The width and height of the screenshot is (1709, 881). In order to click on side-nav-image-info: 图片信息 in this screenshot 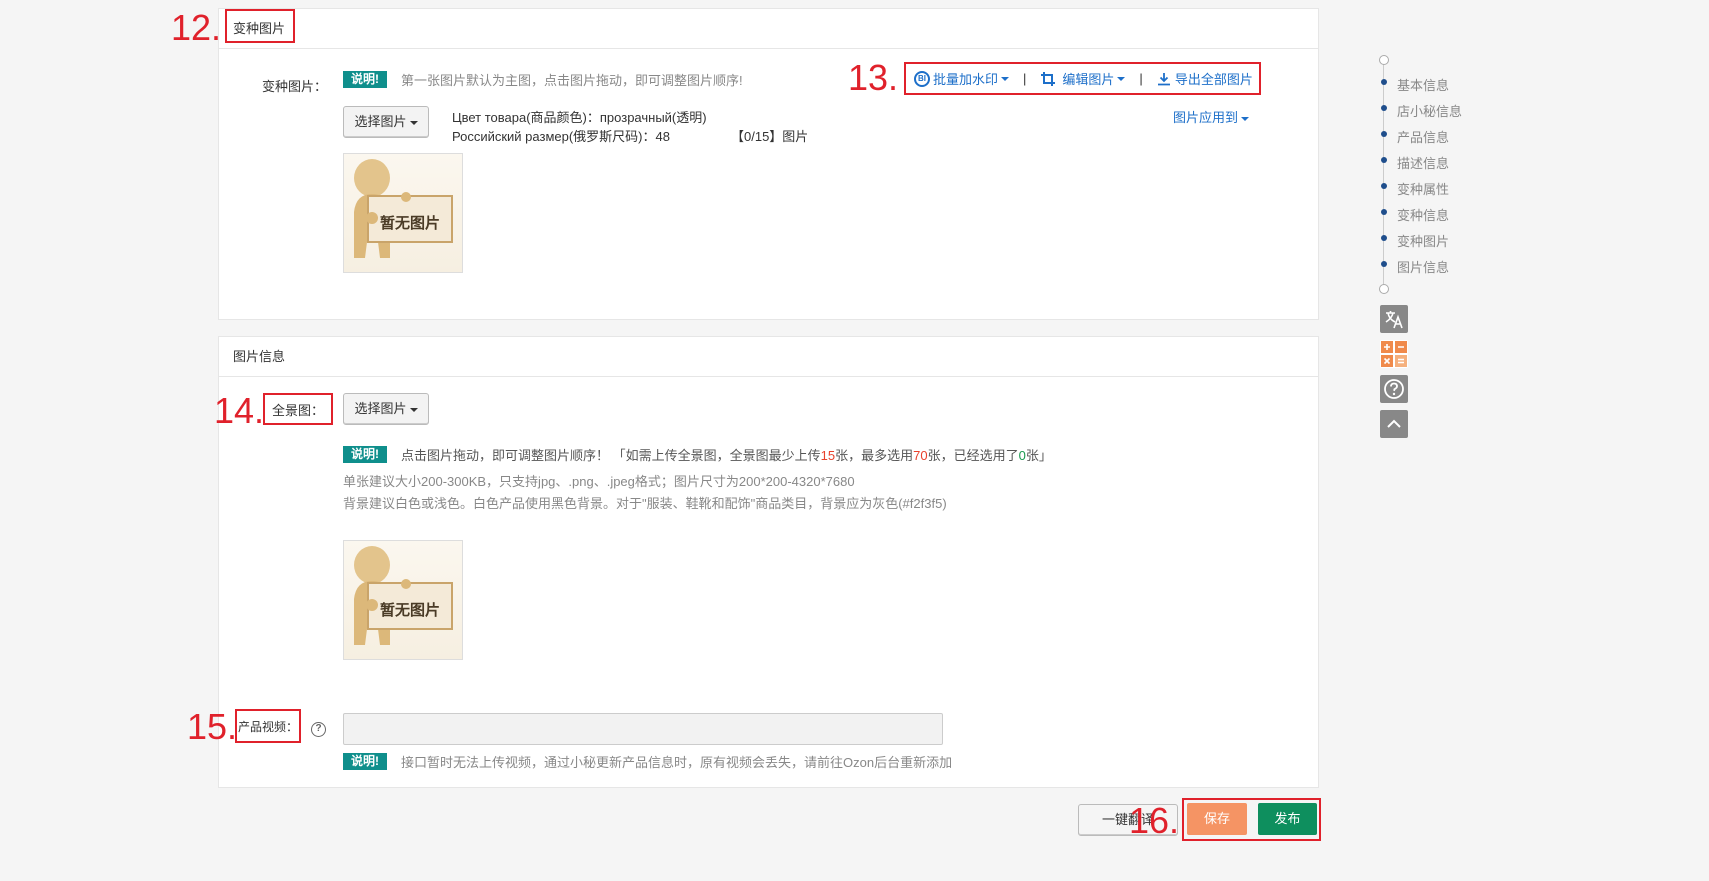, I will do `click(1423, 266)`.